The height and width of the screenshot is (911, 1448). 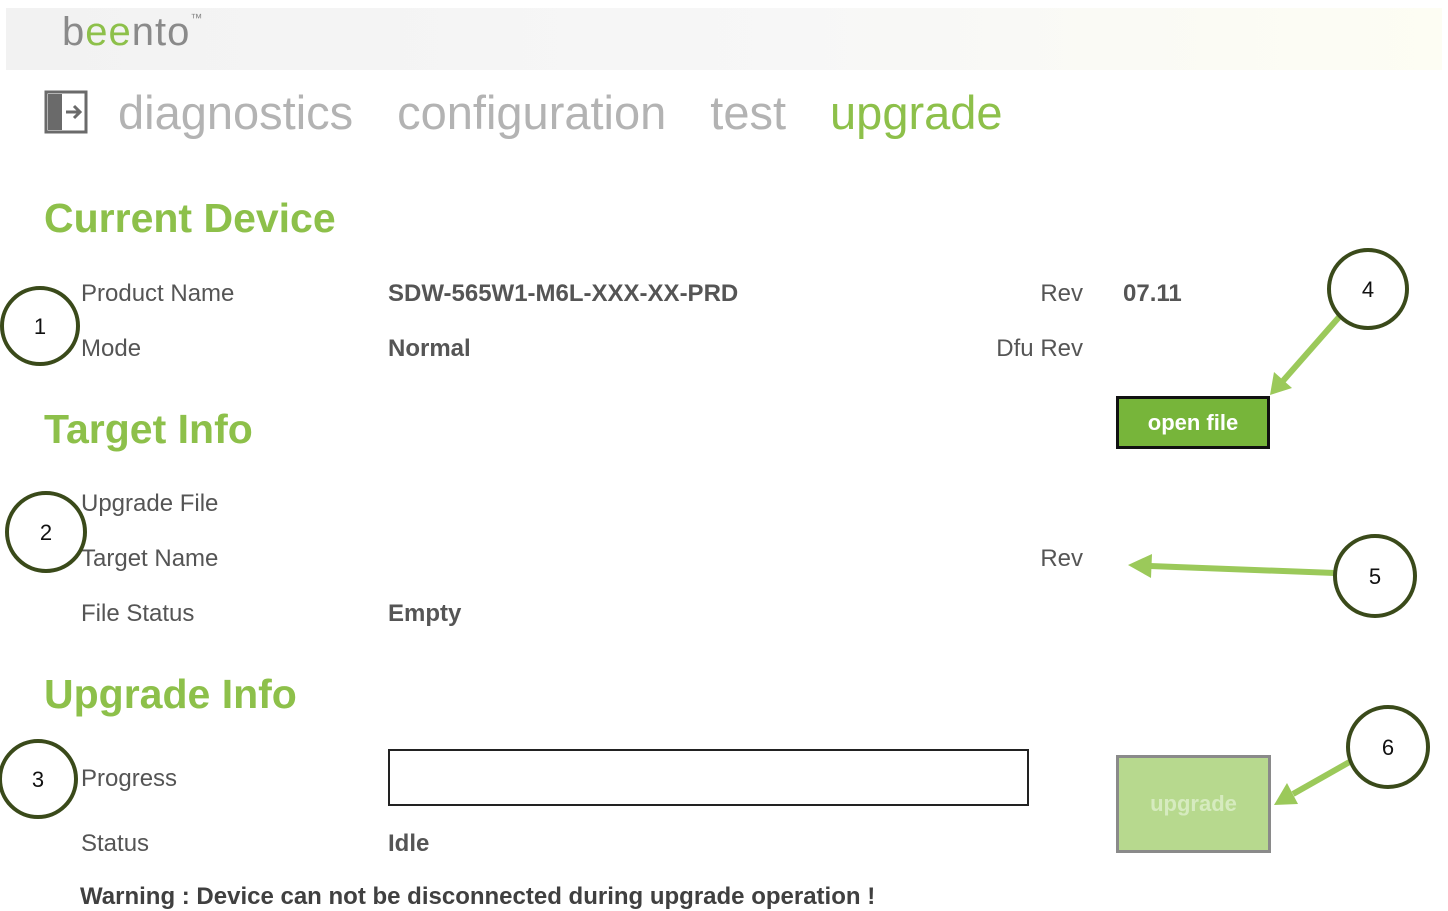 What do you see at coordinates (66, 112) in the screenshot?
I see `exit-icon` at bounding box center [66, 112].